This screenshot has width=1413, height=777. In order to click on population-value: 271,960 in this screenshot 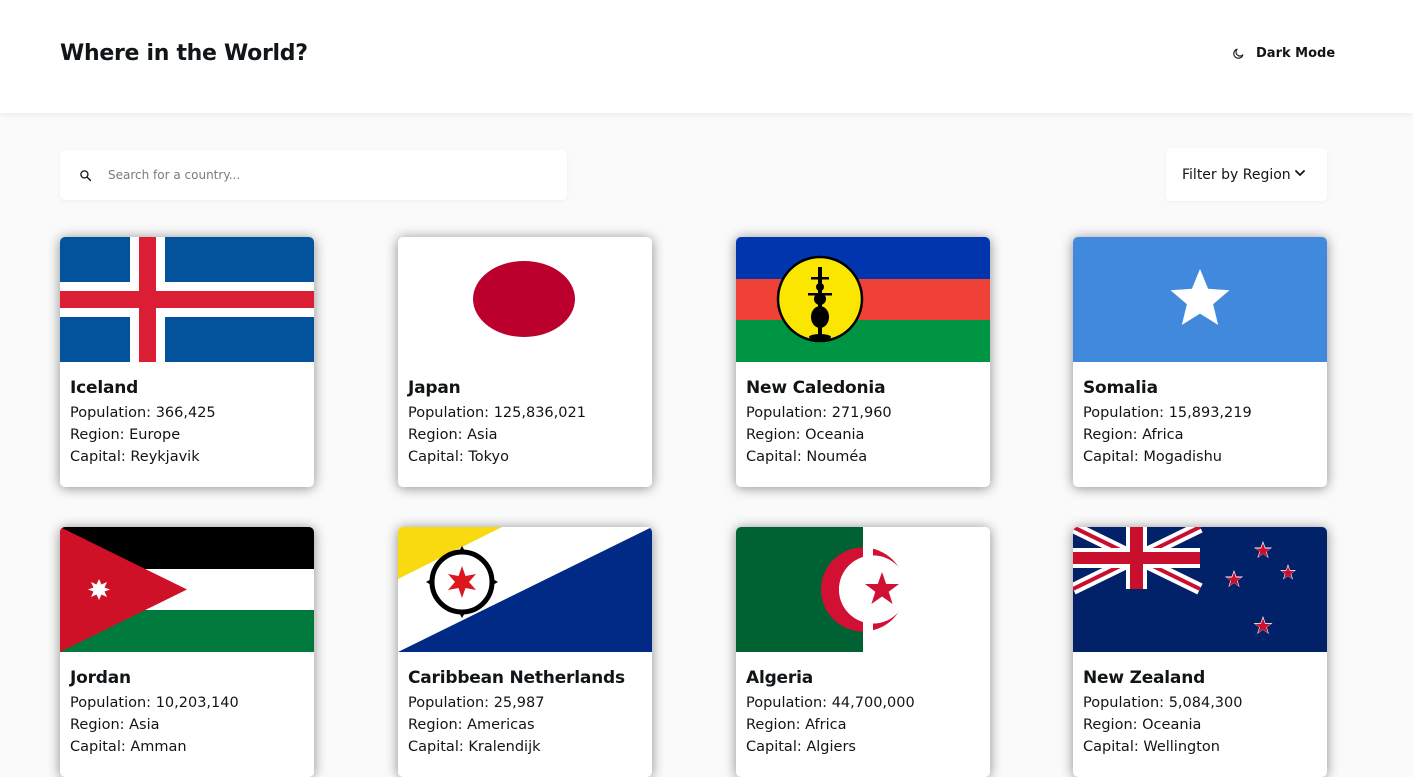, I will do `click(861, 413)`.